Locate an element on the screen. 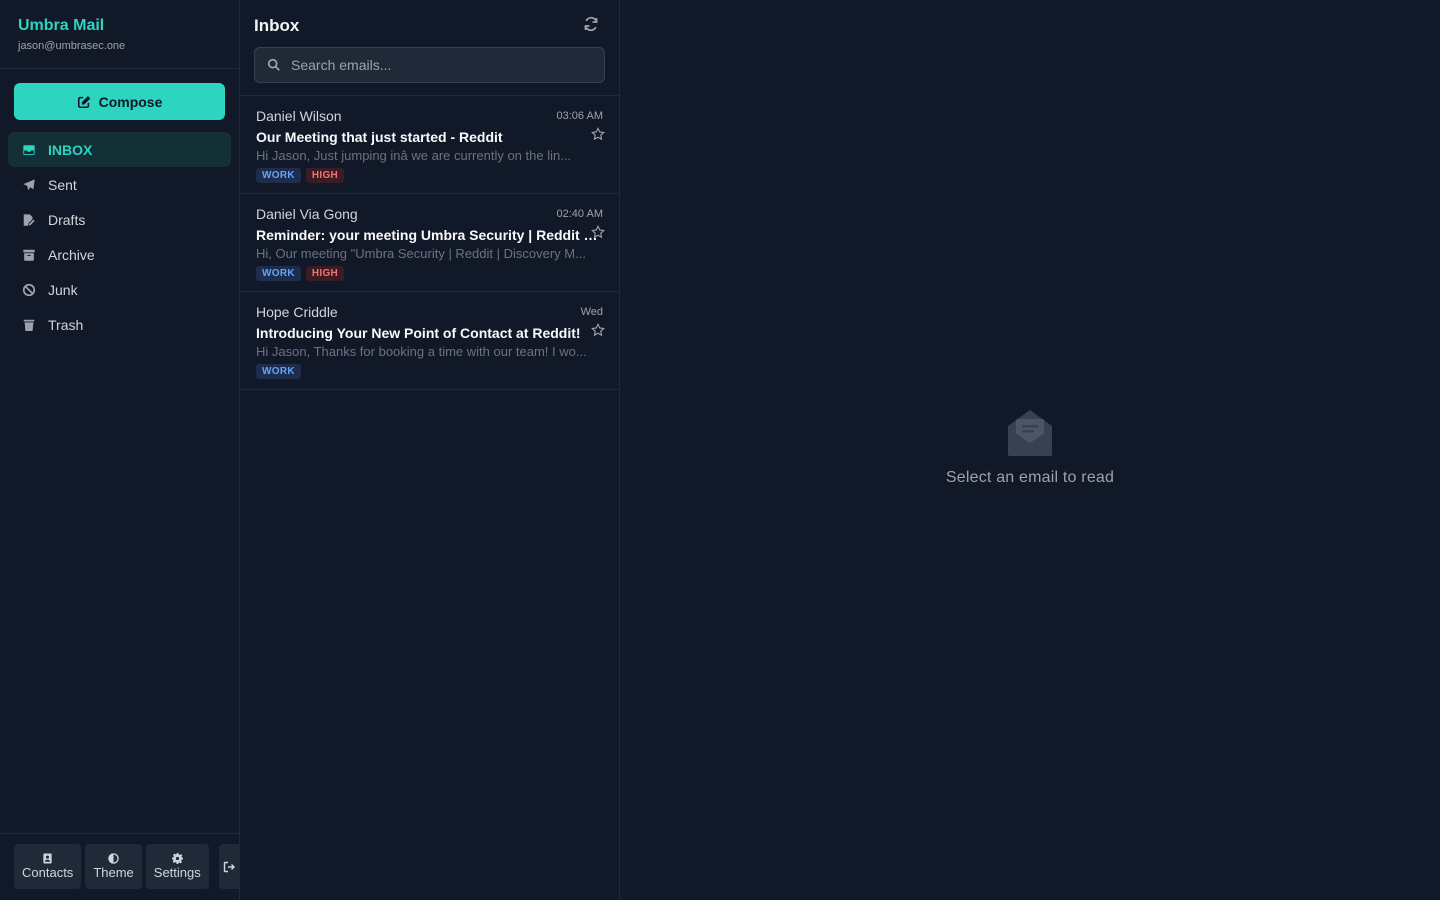  archive-icon is located at coordinates (29, 255).